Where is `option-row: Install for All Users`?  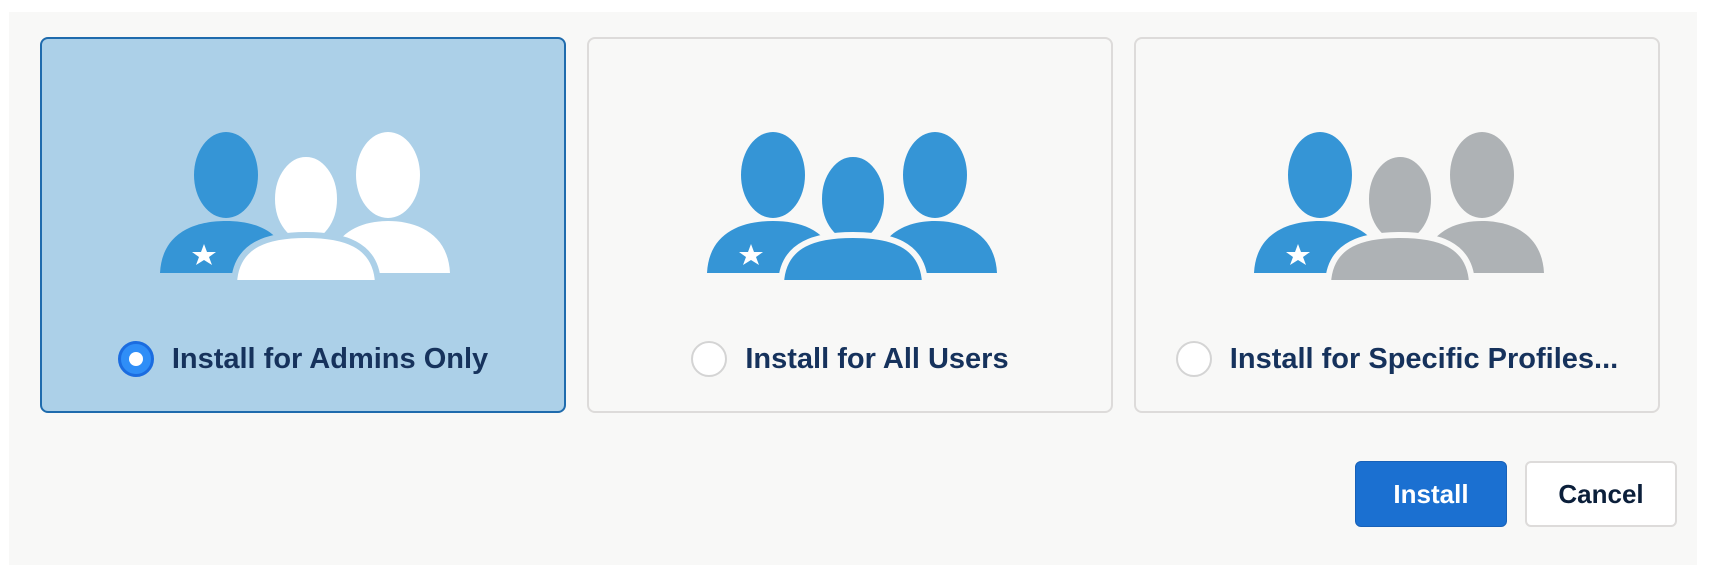 option-row: Install for All Users is located at coordinates (850, 359).